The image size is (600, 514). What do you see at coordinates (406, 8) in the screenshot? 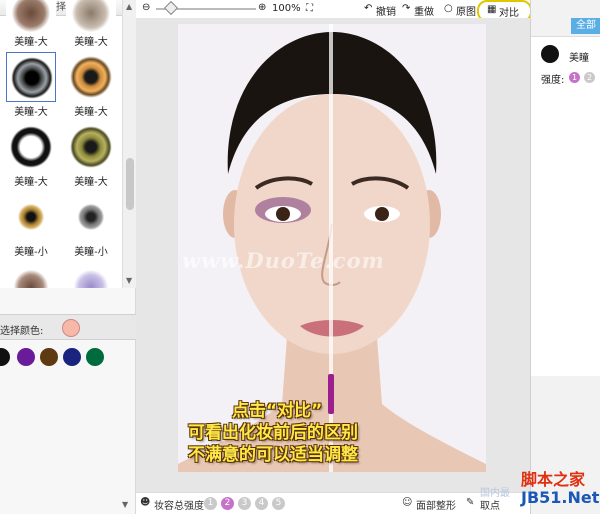
I see `redo-icon: ↷` at bounding box center [406, 8].